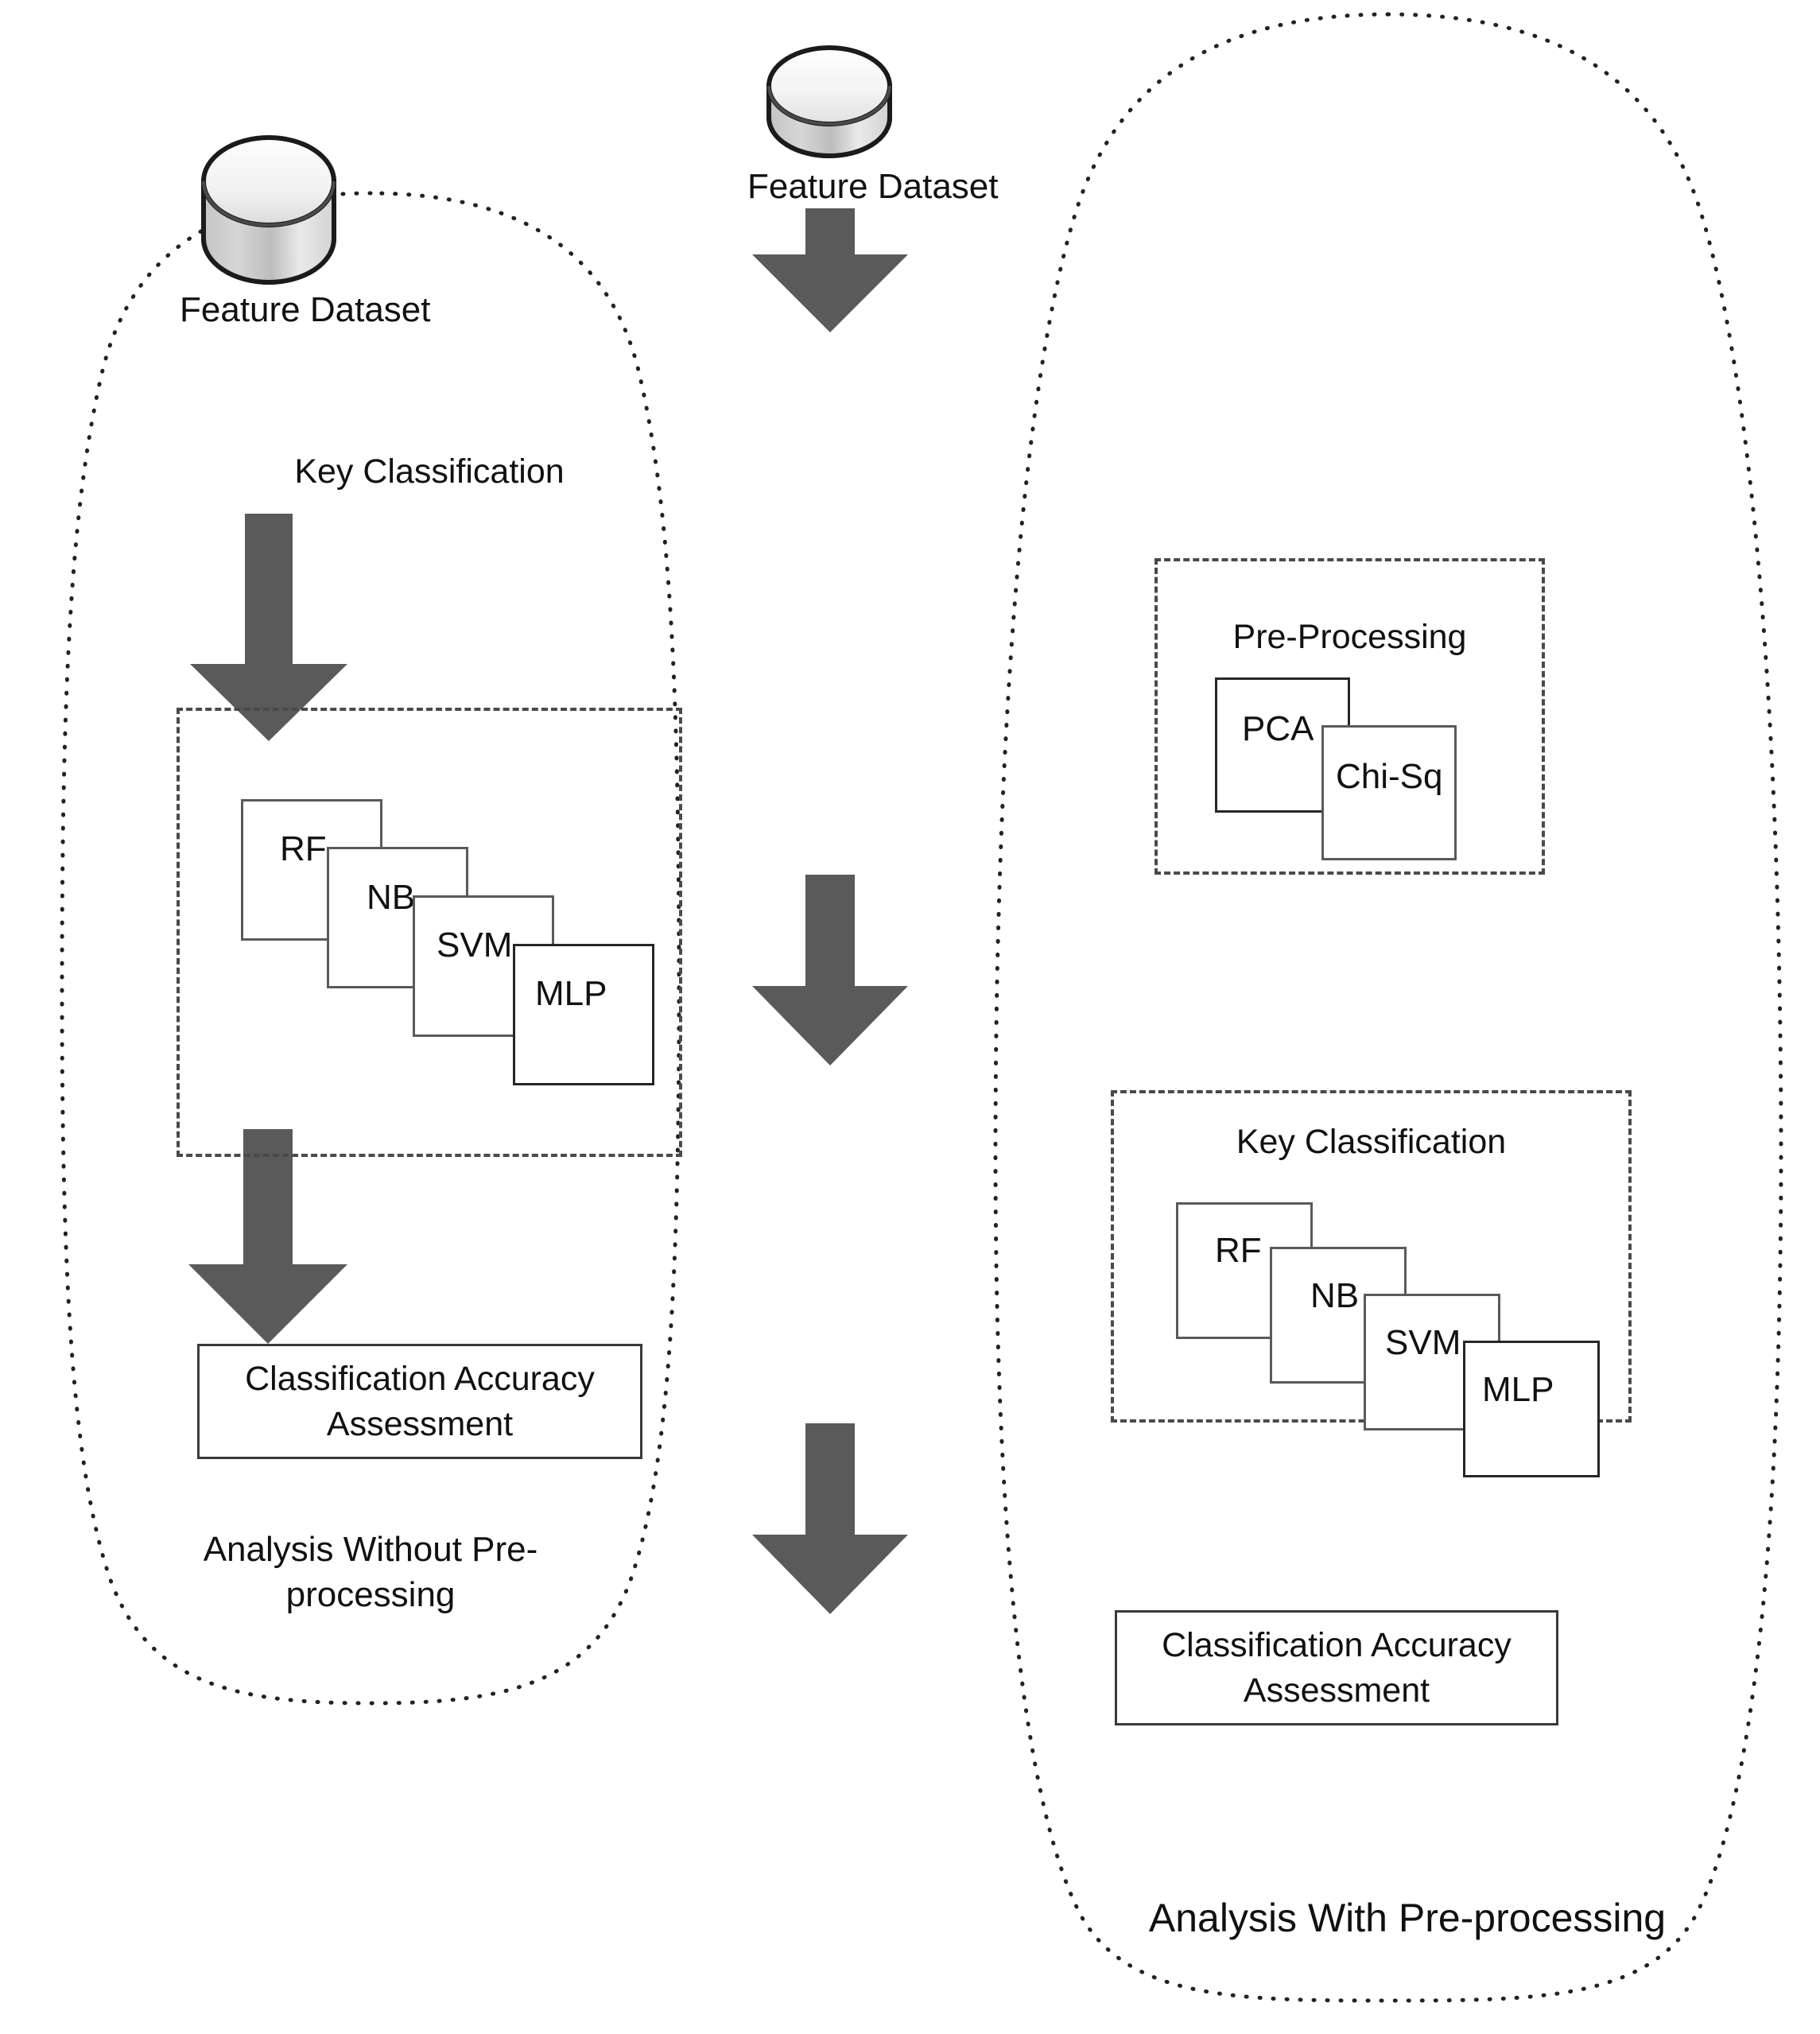  What do you see at coordinates (830, 1518) in the screenshot?
I see `arrow-classification-to-output-right` at bounding box center [830, 1518].